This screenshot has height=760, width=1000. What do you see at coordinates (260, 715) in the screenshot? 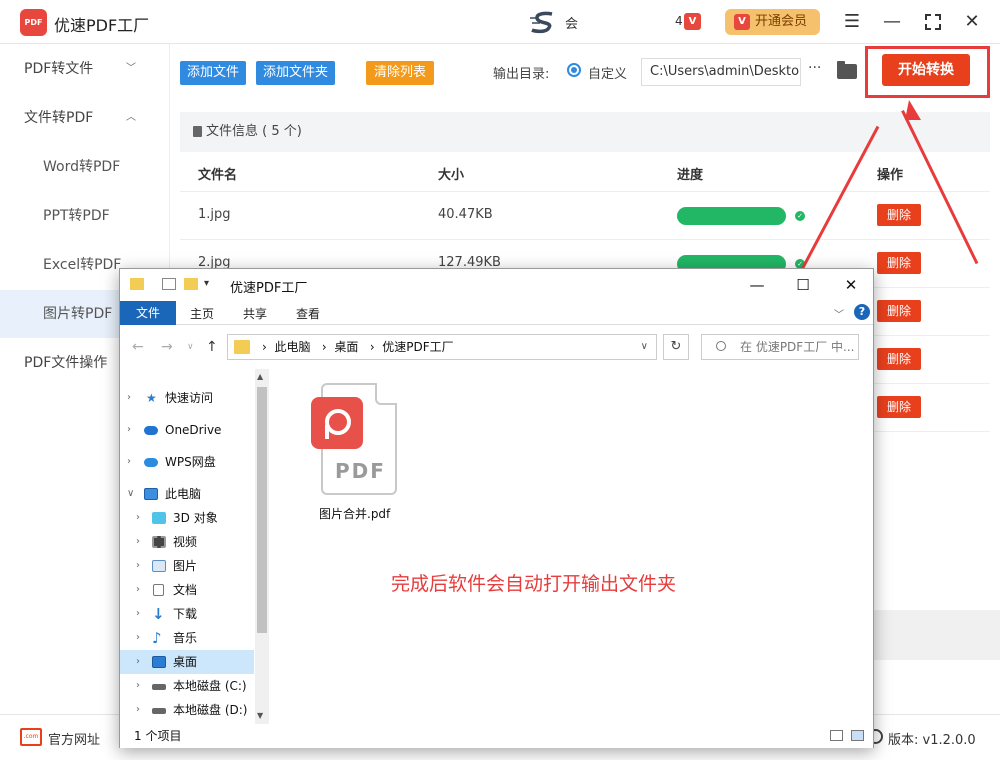
I see `scroll-down-icon: ▼` at bounding box center [260, 715].